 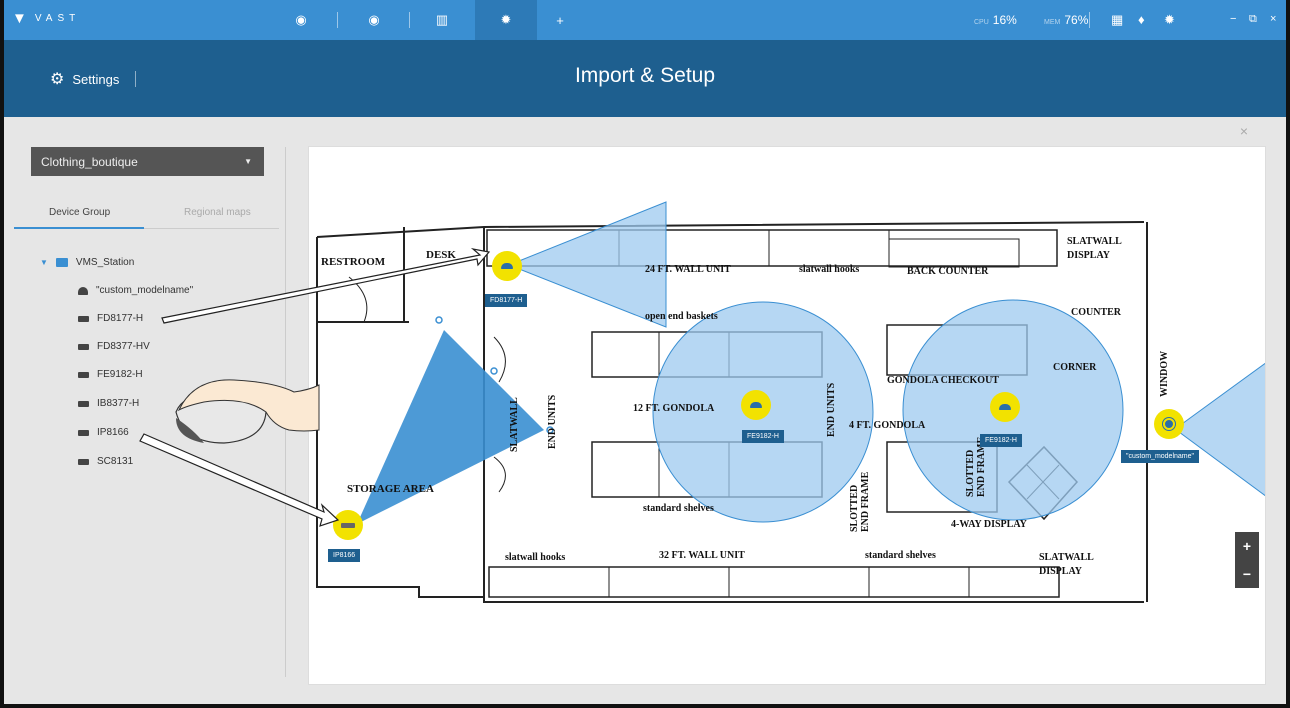 What do you see at coordinates (326, 285) in the screenshot?
I see `drag-arrow-top` at bounding box center [326, 285].